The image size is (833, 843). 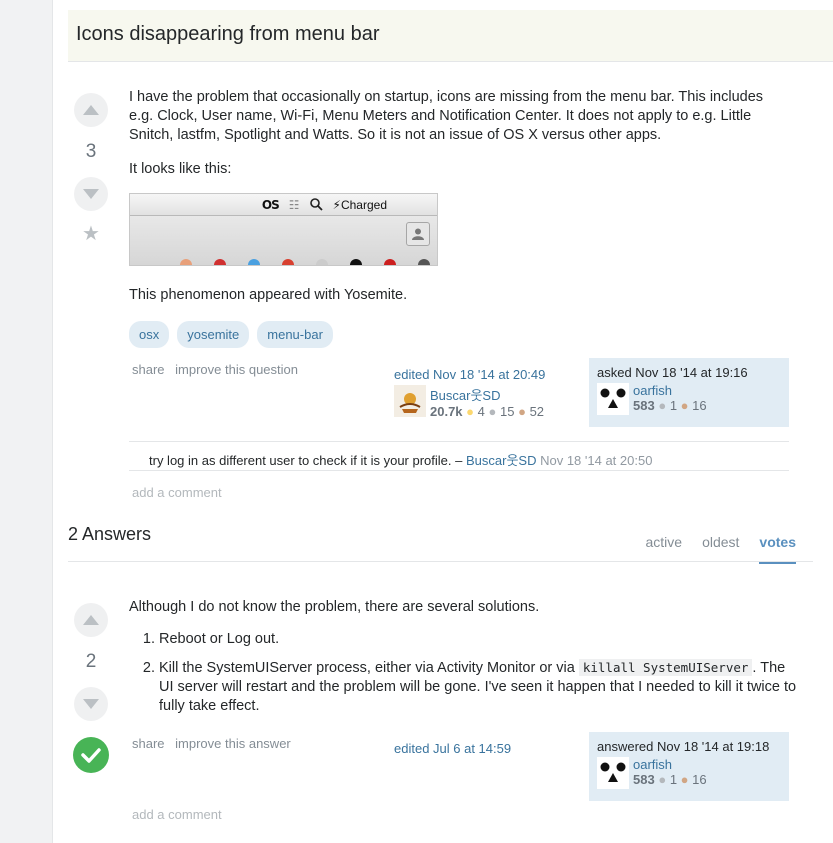 I want to click on question-post-menu: share improve this question, so click(x=218, y=369).